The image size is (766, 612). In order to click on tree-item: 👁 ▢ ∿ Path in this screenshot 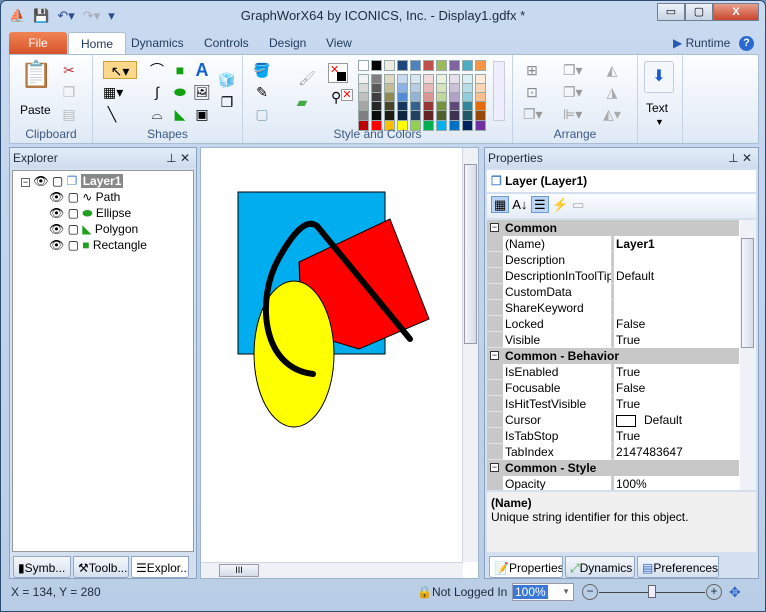, I will do `click(84, 197)`.